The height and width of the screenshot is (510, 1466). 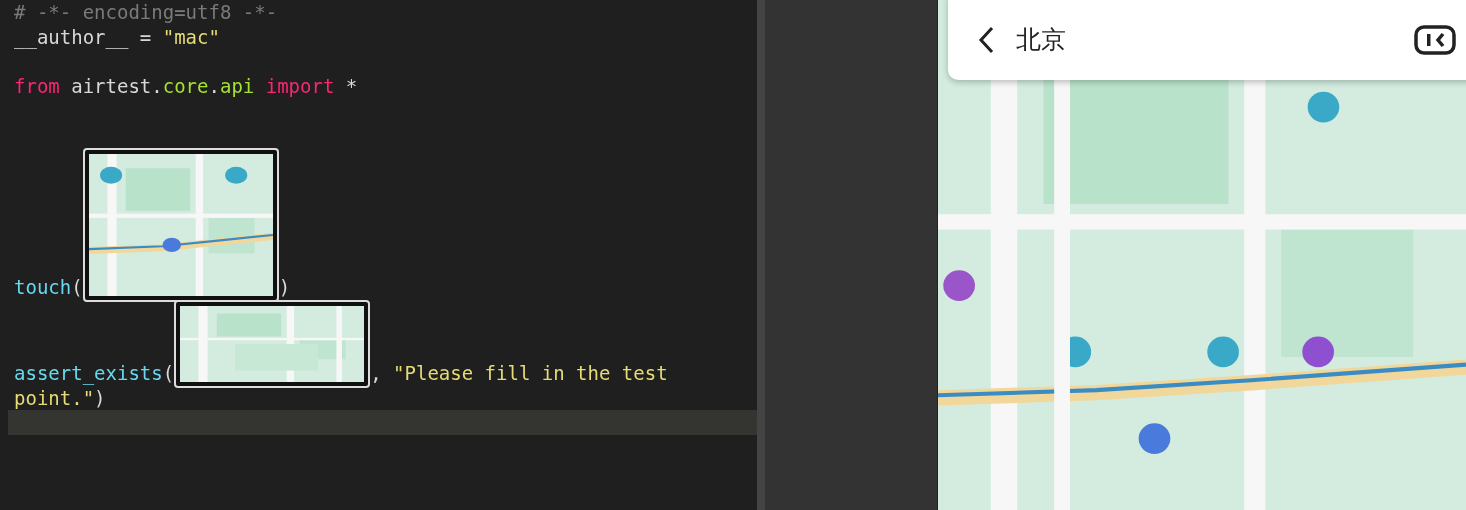 What do you see at coordinates (1435, 40) in the screenshot?
I see `toggle-icon` at bounding box center [1435, 40].